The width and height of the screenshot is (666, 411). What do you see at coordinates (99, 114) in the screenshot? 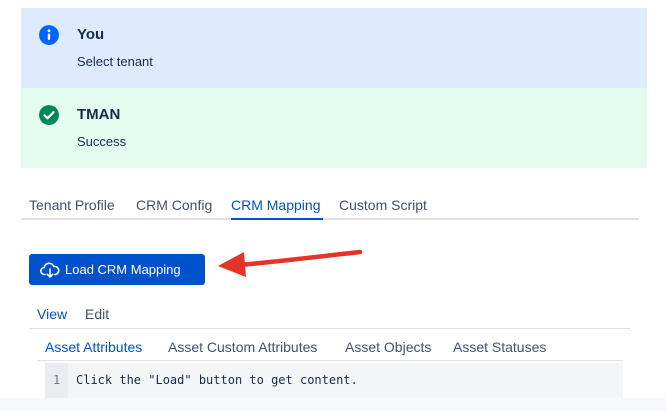
I see `success-flag-title: TMAN` at bounding box center [99, 114].